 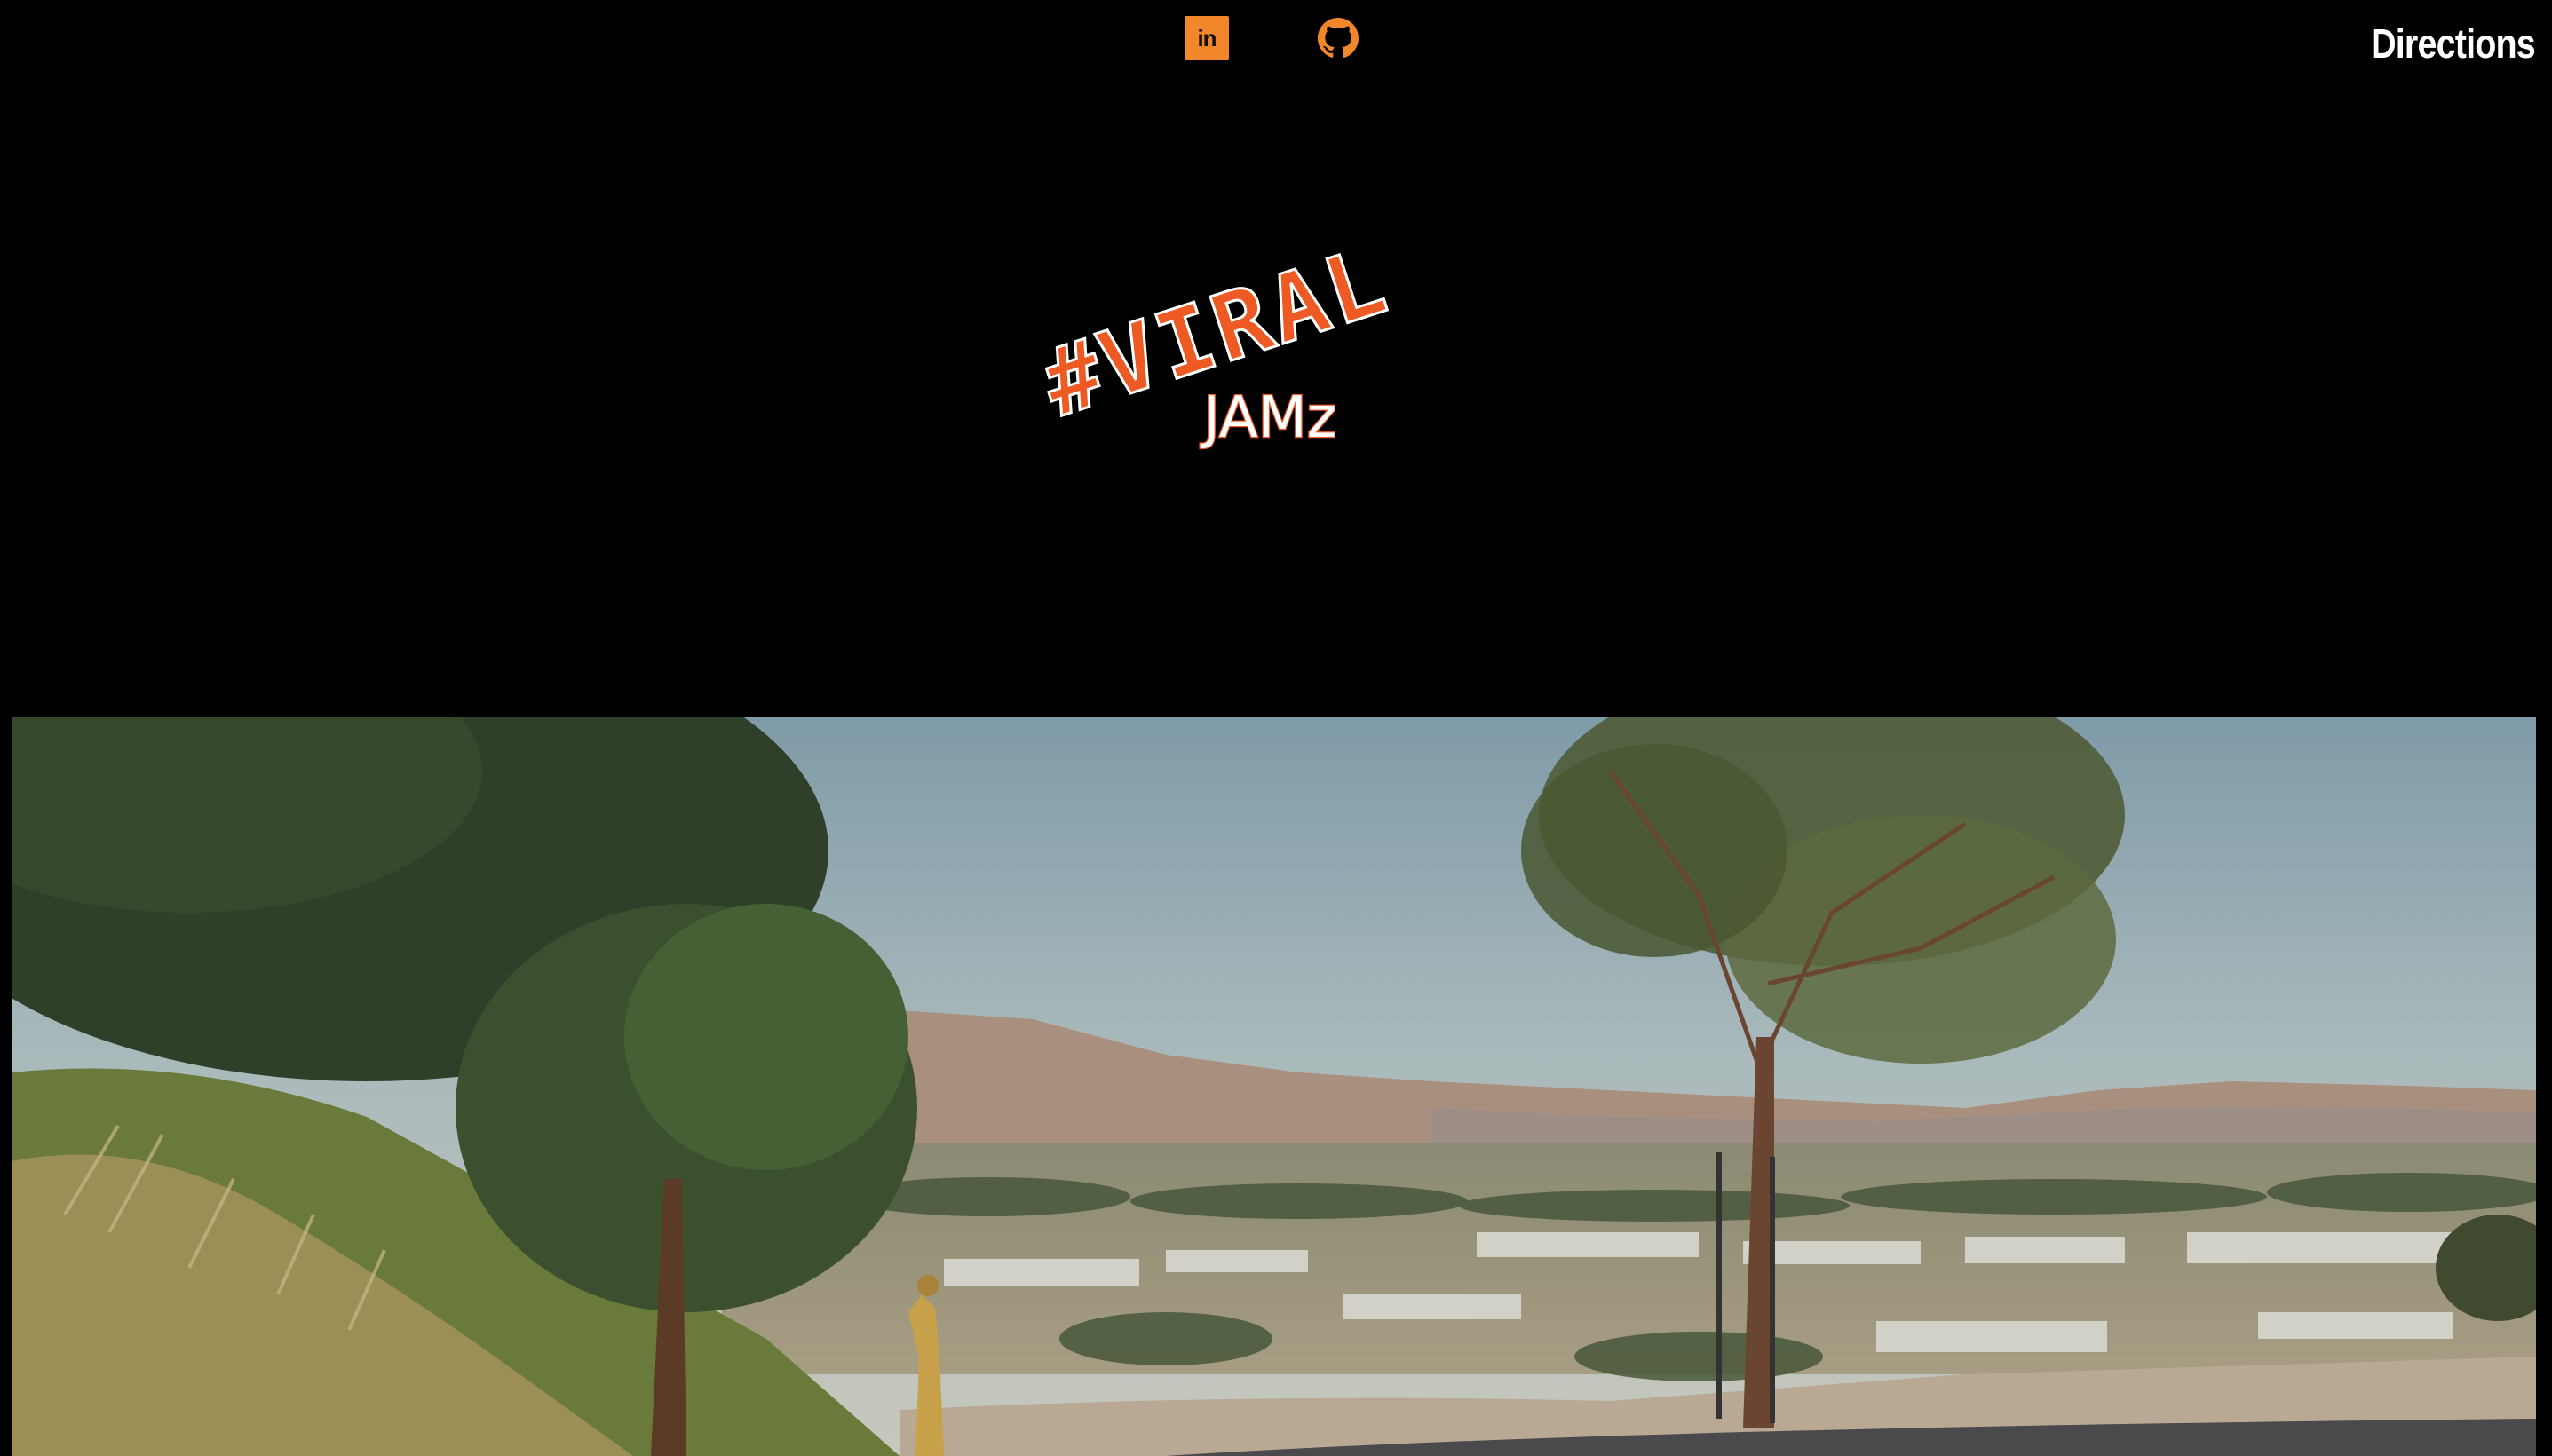 What do you see at coordinates (1268, 418) in the screenshot?
I see `logo-line2: JAMz` at bounding box center [1268, 418].